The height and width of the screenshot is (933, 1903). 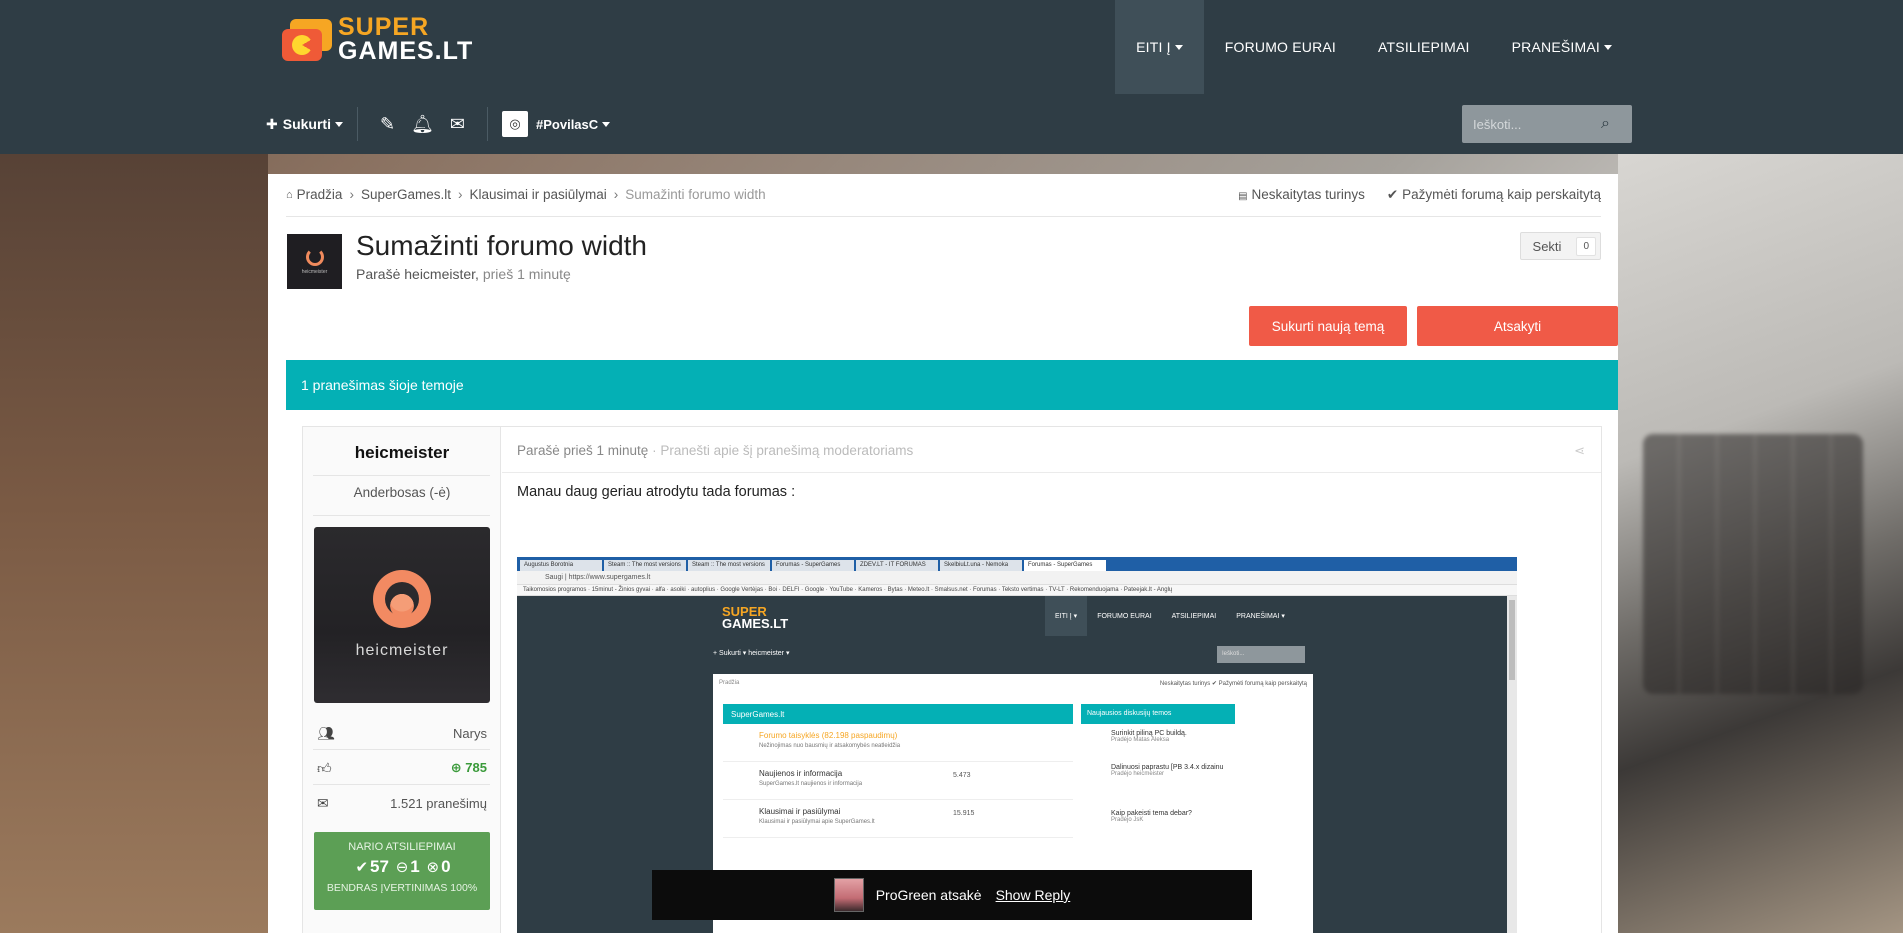 I want to click on check-circle-icon: ✔, so click(x=362, y=867).